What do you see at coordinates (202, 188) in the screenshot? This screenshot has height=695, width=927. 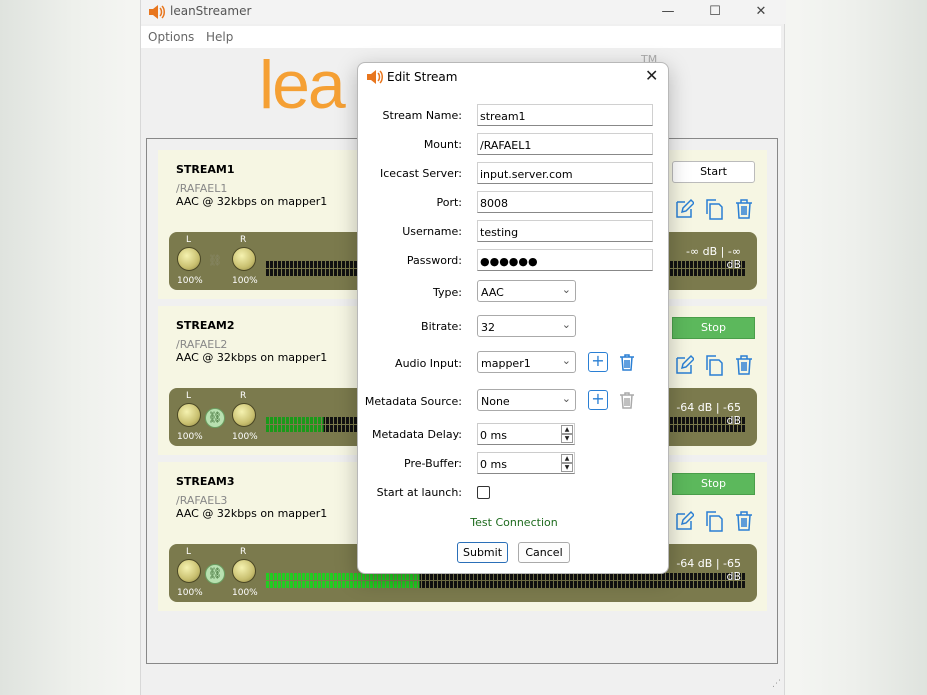 I see `stream-mount: /RAFAEL1` at bounding box center [202, 188].